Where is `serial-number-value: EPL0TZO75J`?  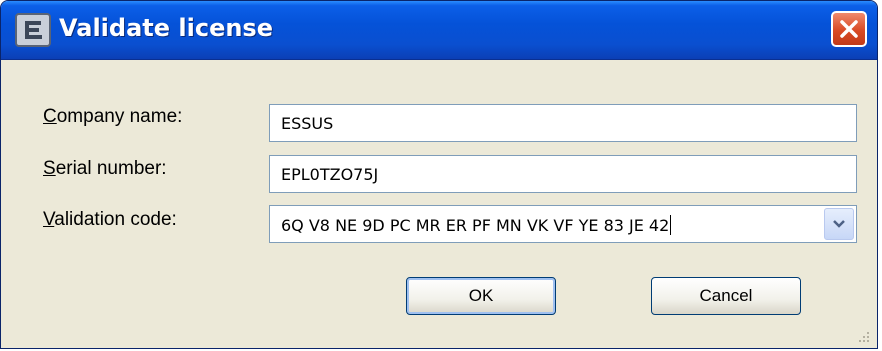
serial-number-value: EPL0TZO75J is located at coordinates (330, 174).